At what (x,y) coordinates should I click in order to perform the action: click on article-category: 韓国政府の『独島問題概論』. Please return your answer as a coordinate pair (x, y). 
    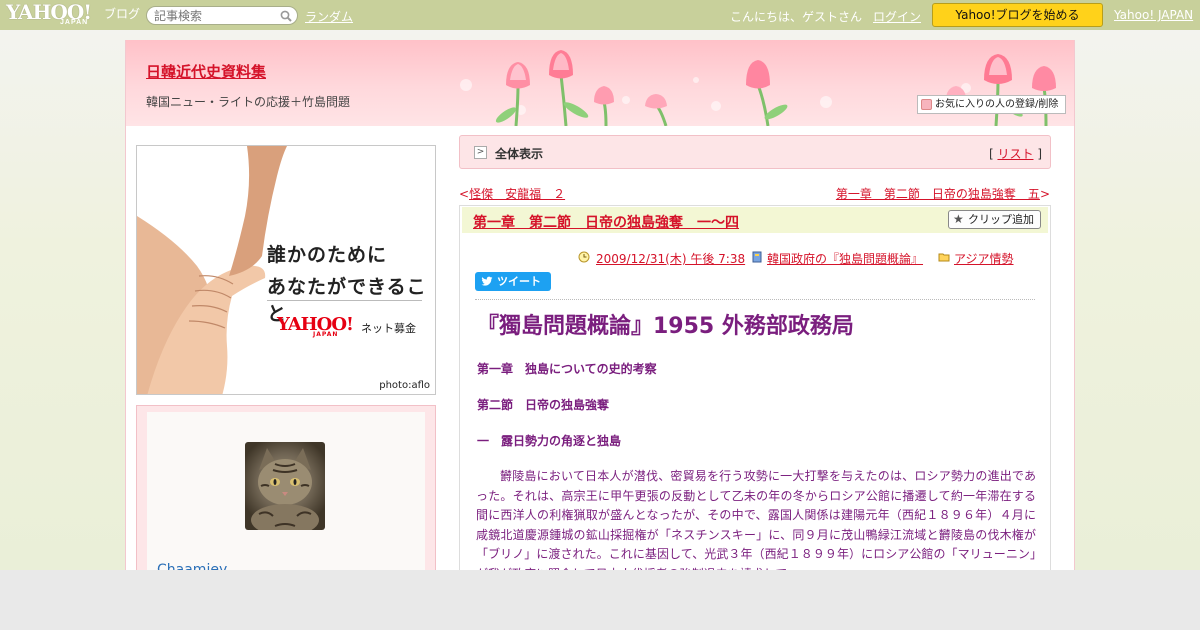
    Looking at the image, I should click on (837, 258).